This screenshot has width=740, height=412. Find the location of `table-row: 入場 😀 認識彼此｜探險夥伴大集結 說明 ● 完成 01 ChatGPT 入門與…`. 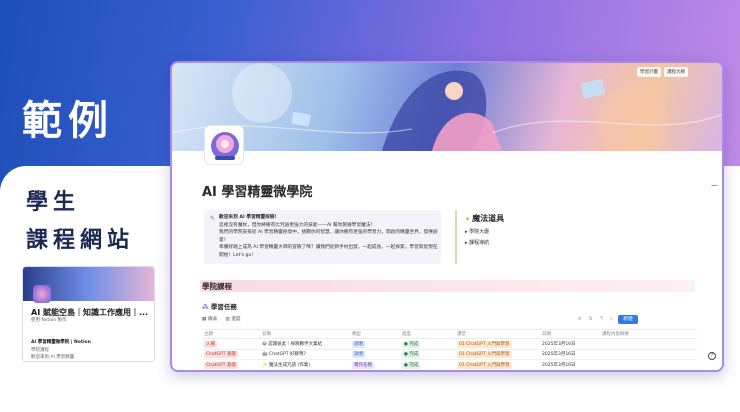

table-row: 入場 😀 認識彼此｜探險夥伴大集結 說明 ● 完成 01 ChatGPT 入門與… is located at coordinates (449, 344).